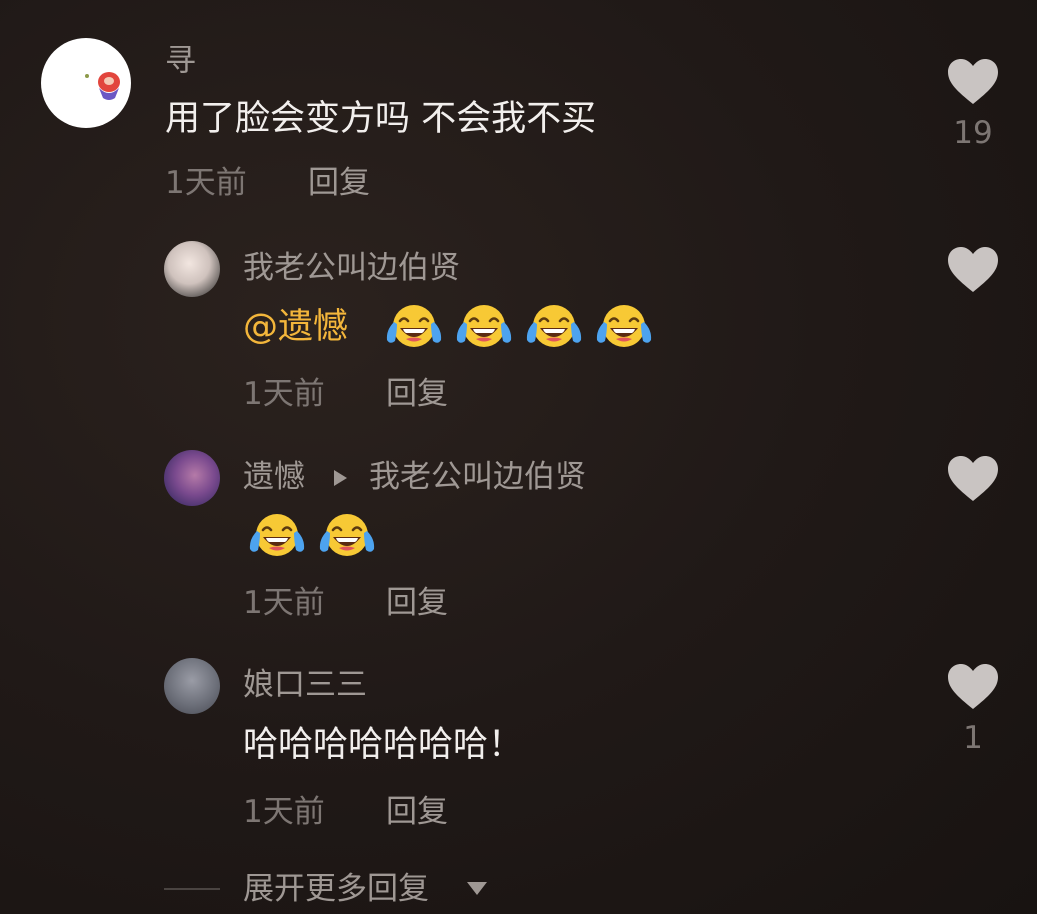  Describe the element at coordinates (305, 685) in the screenshot. I see `reply-username: 娘口三三` at that location.